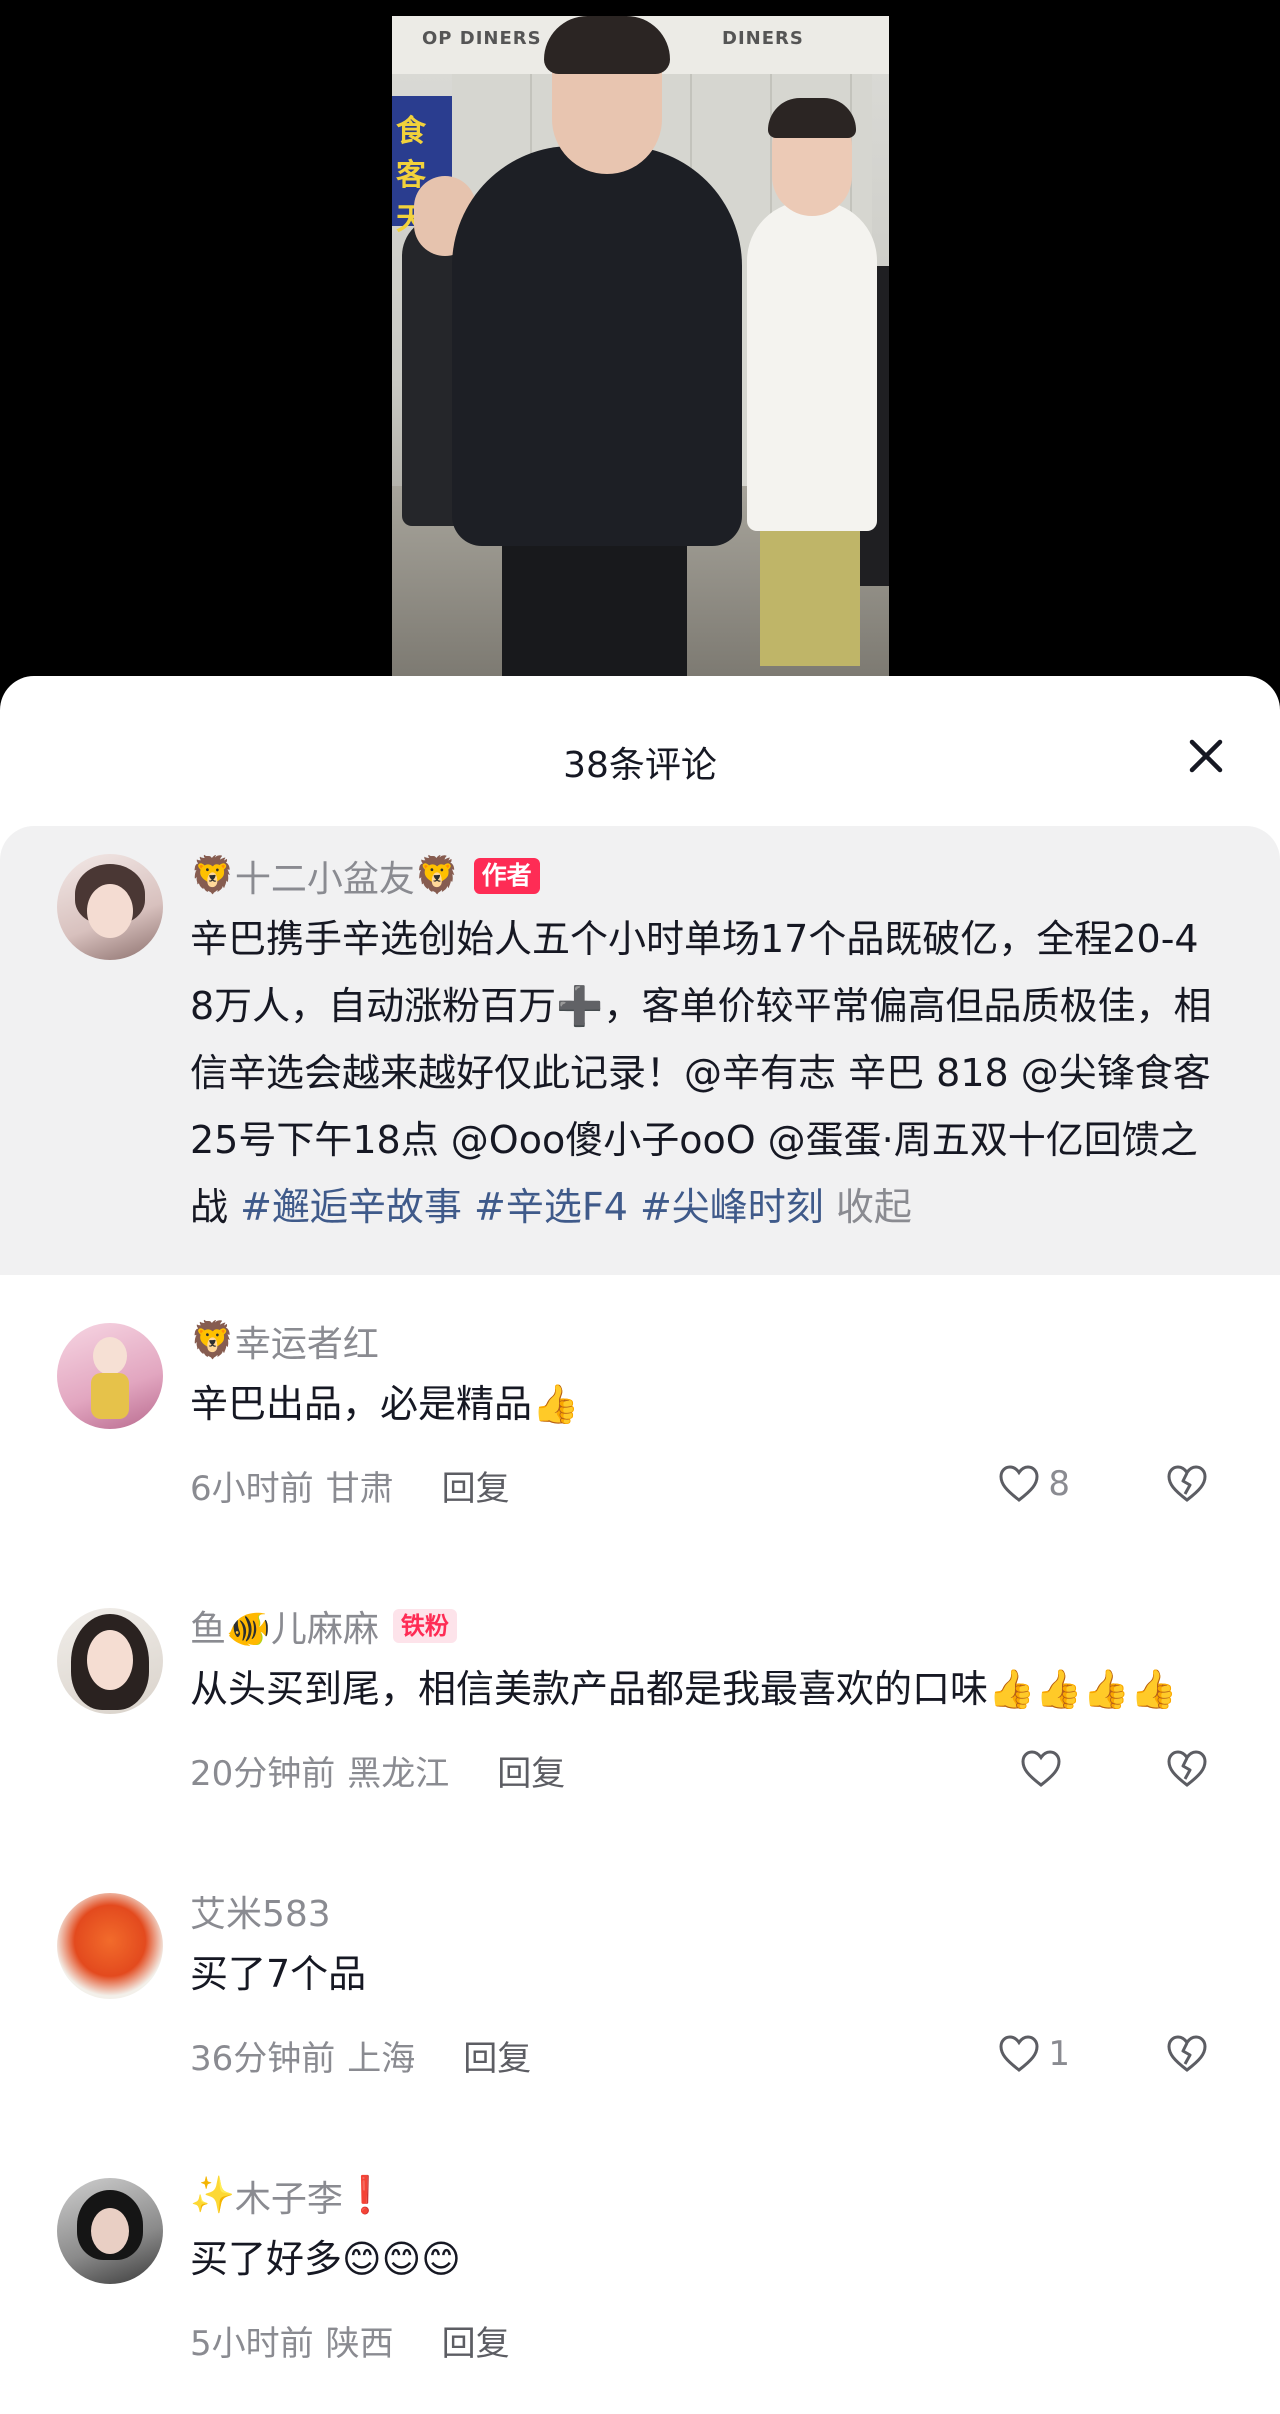 This screenshot has width=1280, height=2414. What do you see at coordinates (263, 1773) in the screenshot?
I see `comment-time: 20分钟前` at bounding box center [263, 1773].